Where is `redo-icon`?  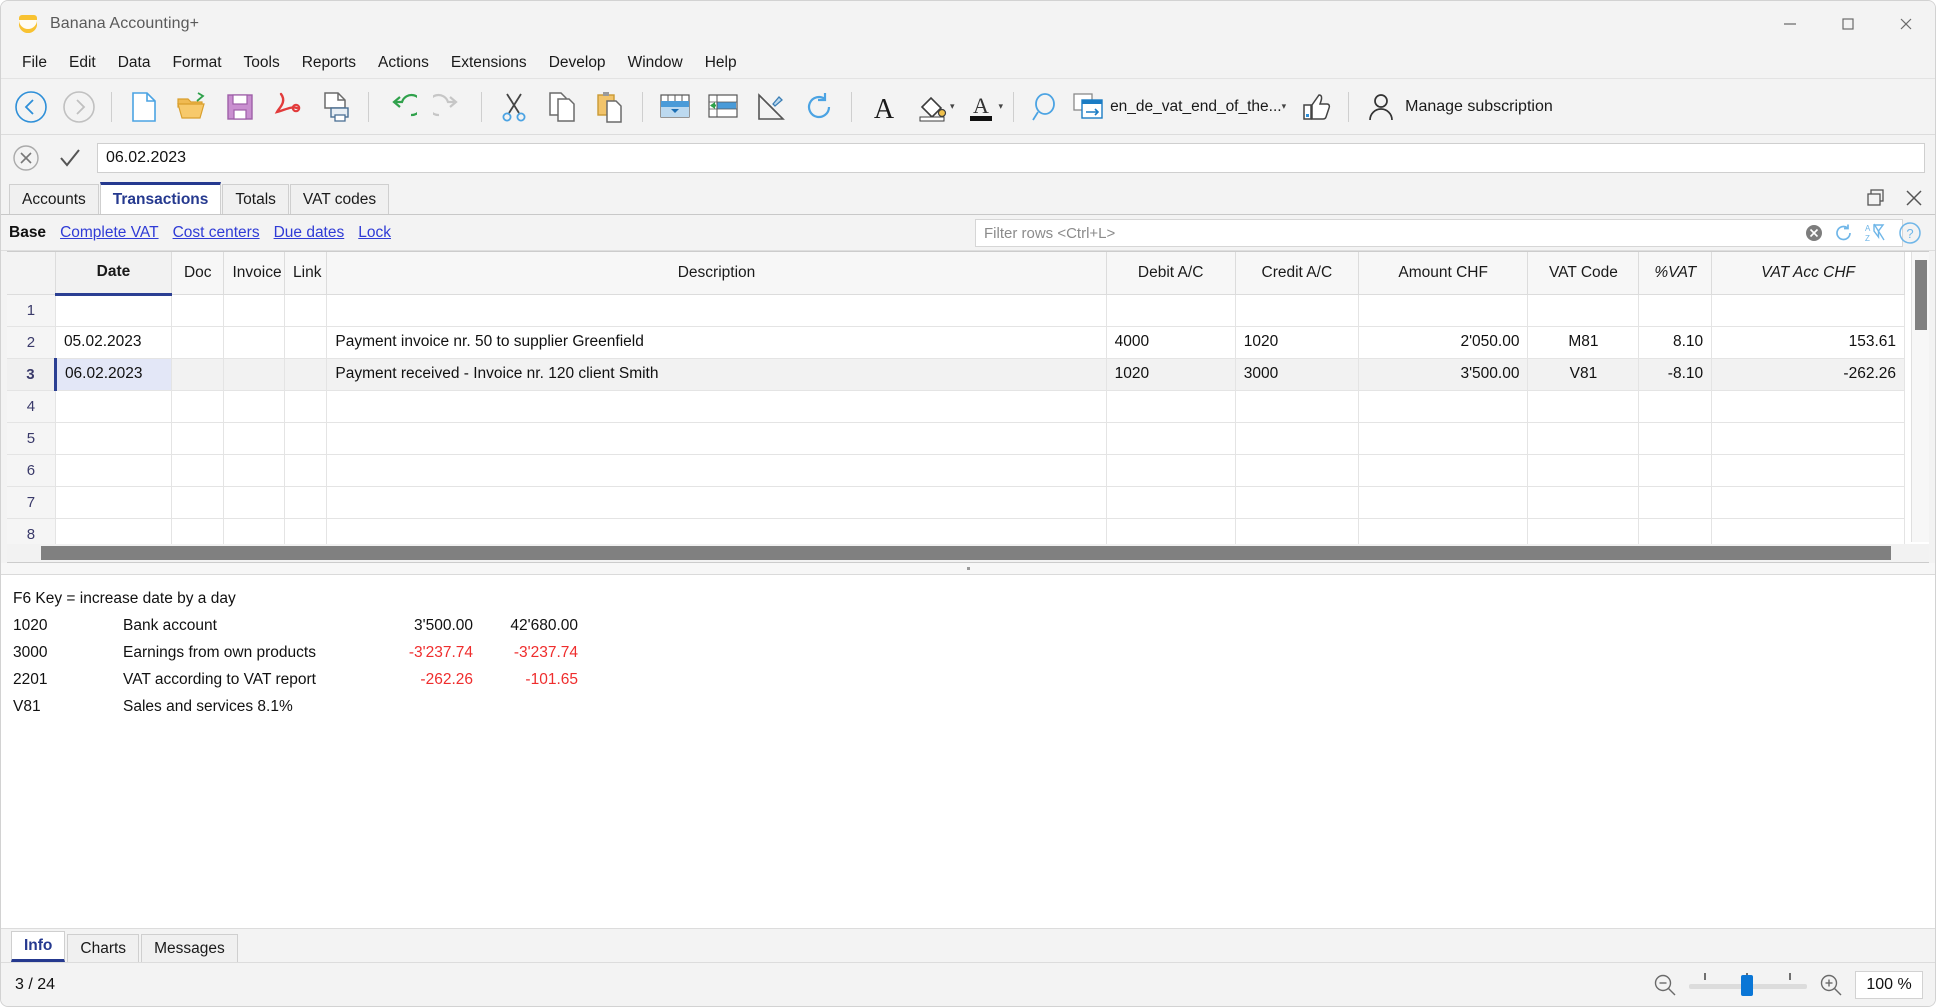 redo-icon is located at coordinates (449, 107).